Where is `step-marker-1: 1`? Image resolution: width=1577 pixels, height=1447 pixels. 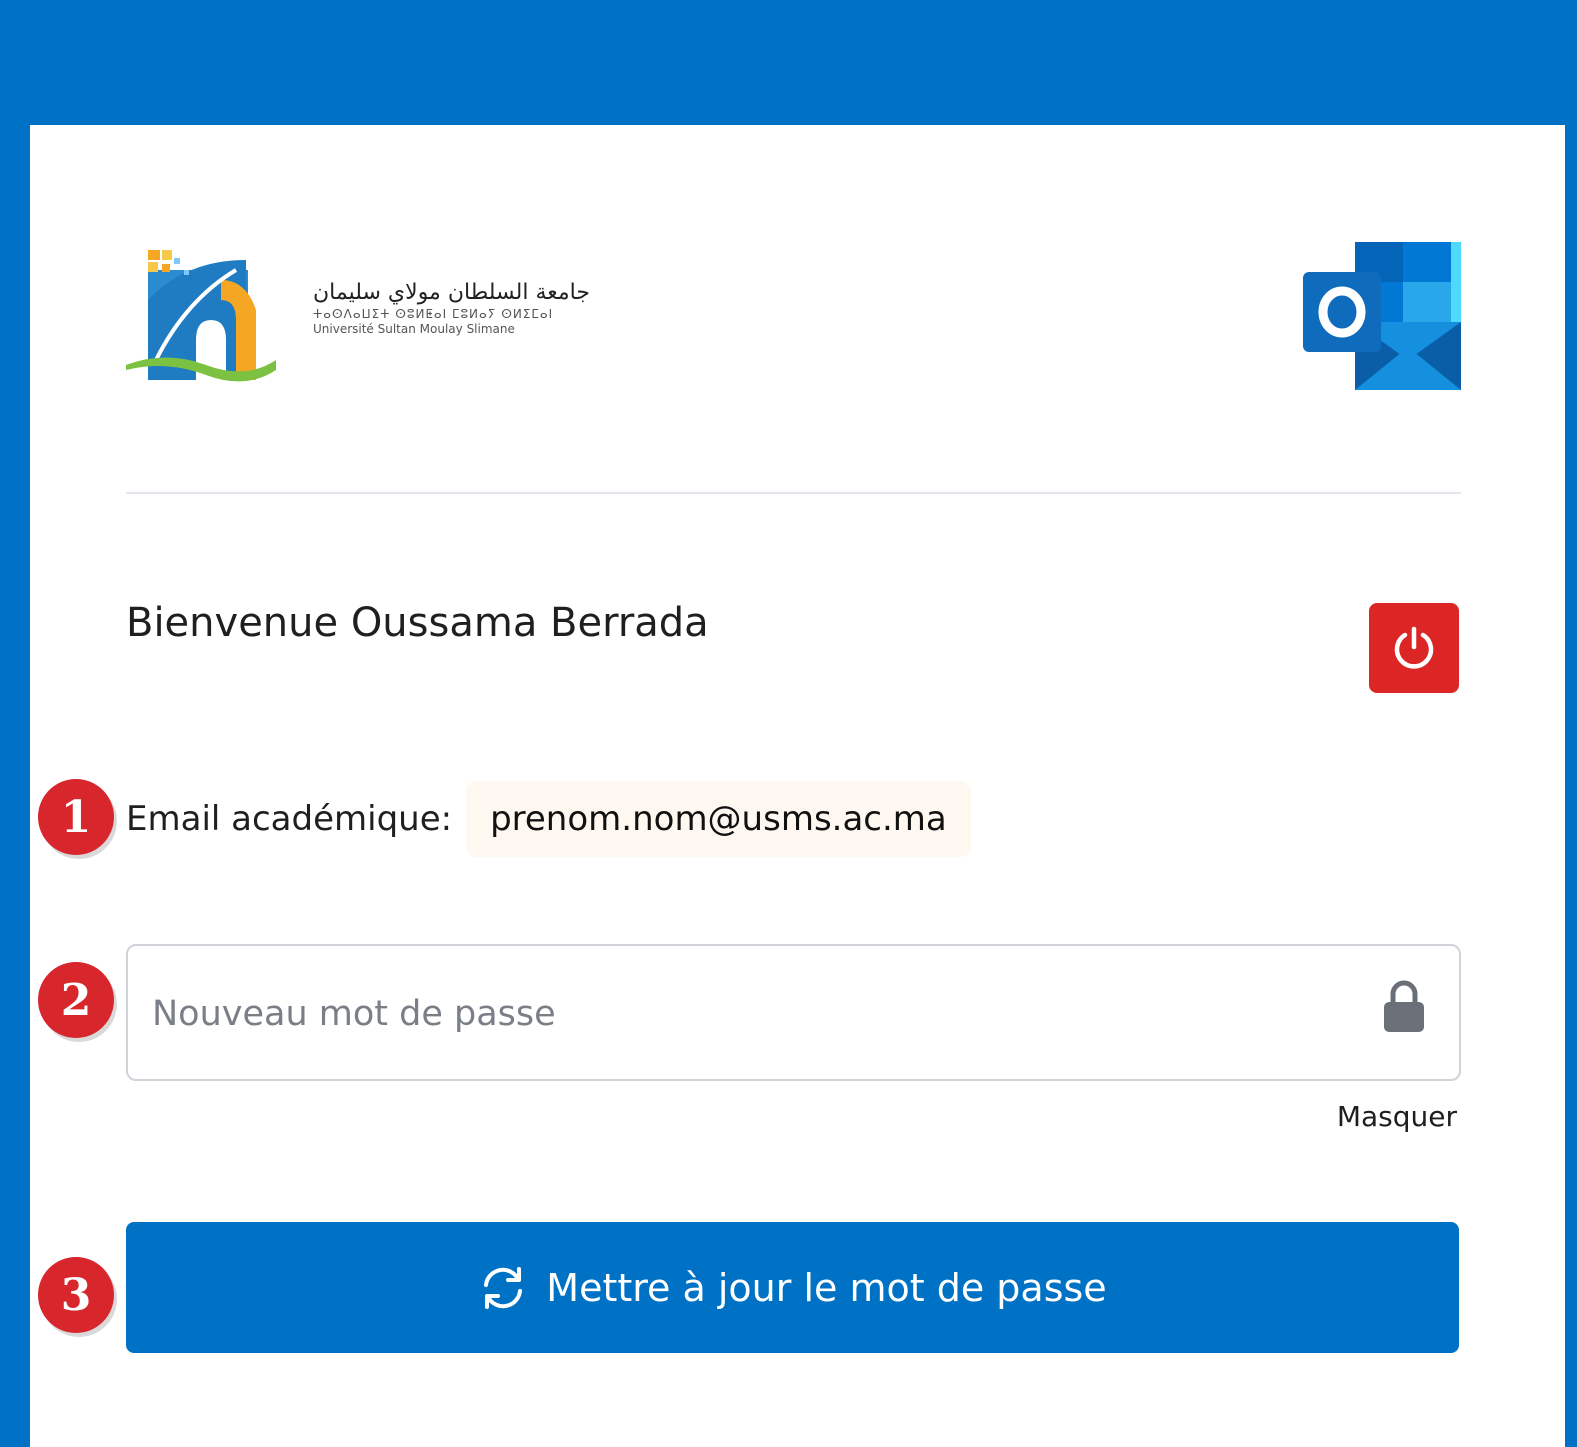 step-marker-1: 1 is located at coordinates (76, 817).